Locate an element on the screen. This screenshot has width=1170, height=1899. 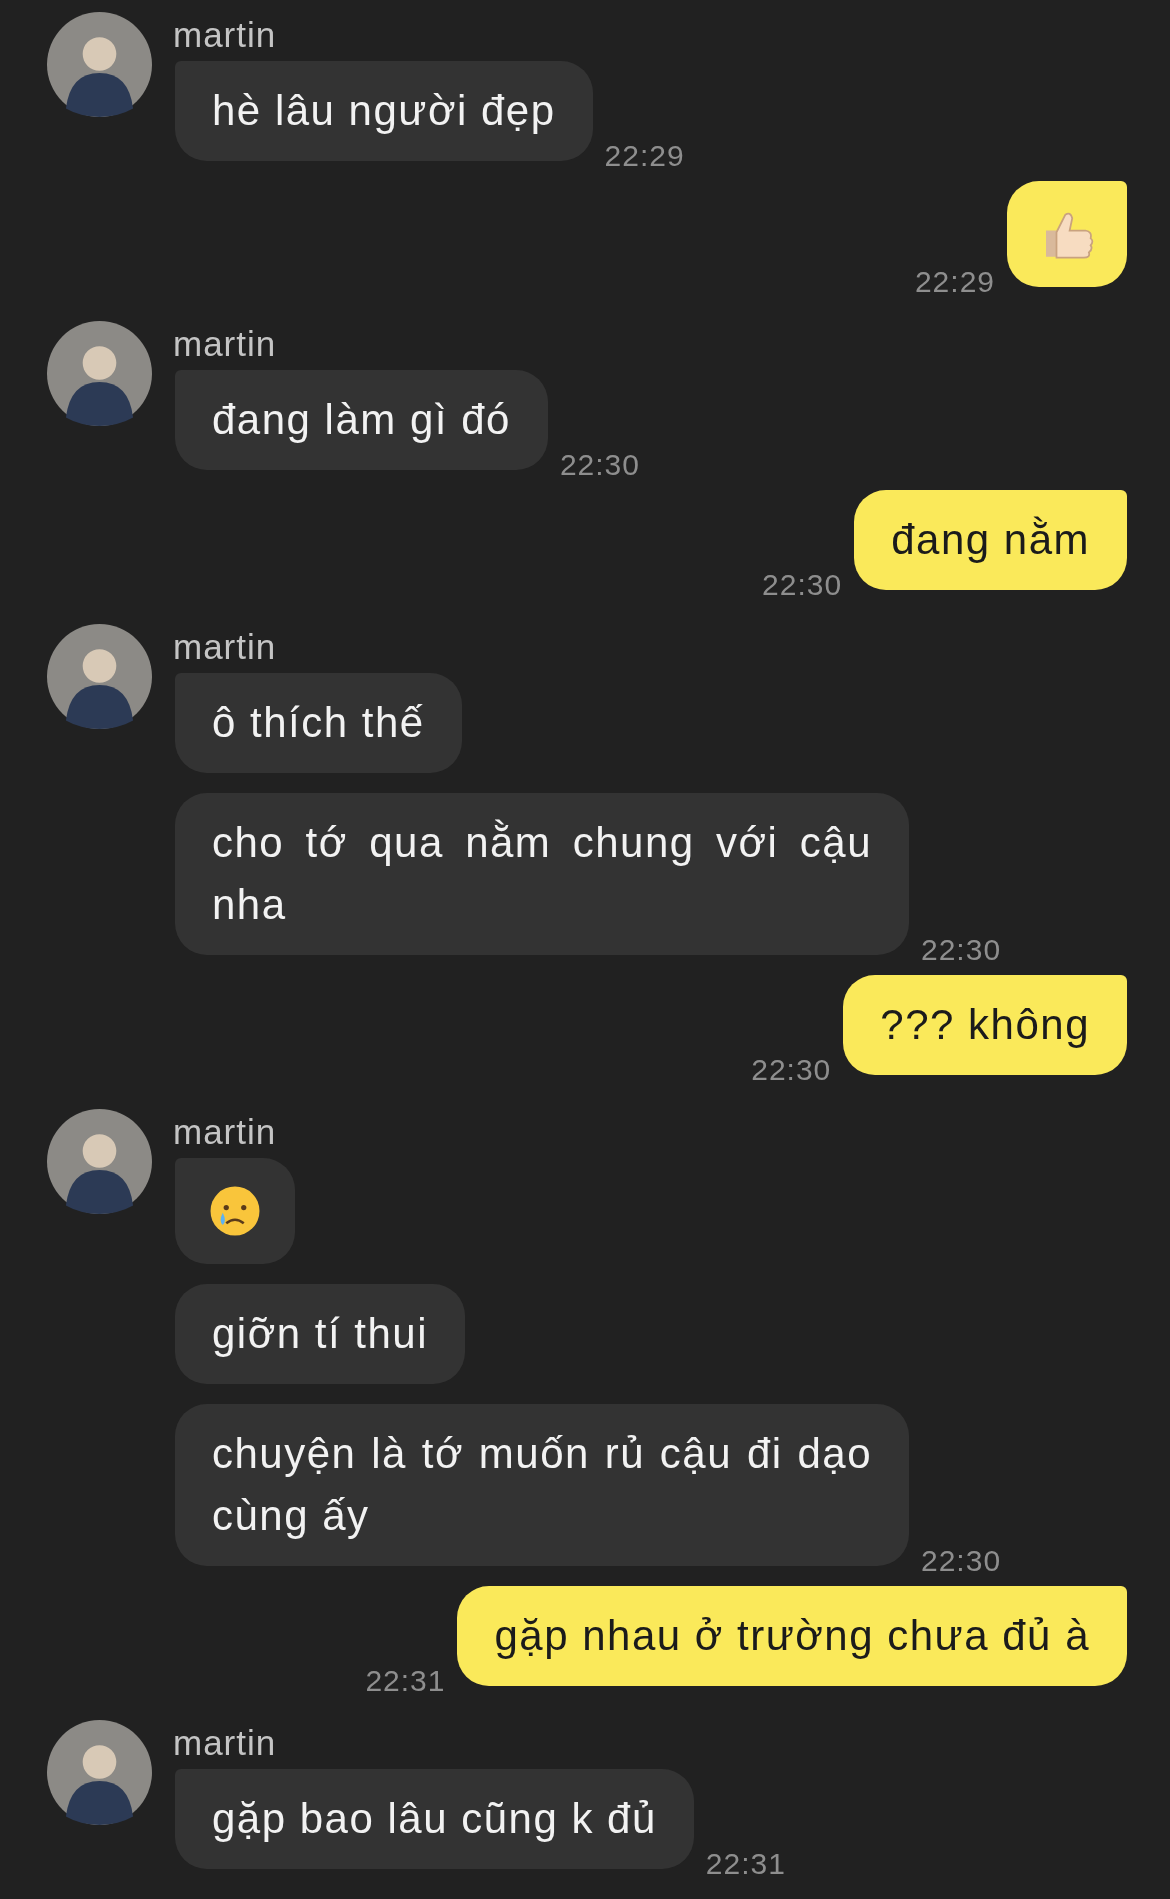
message-bubble: đang làm gì đó is located at coordinates (361, 420).